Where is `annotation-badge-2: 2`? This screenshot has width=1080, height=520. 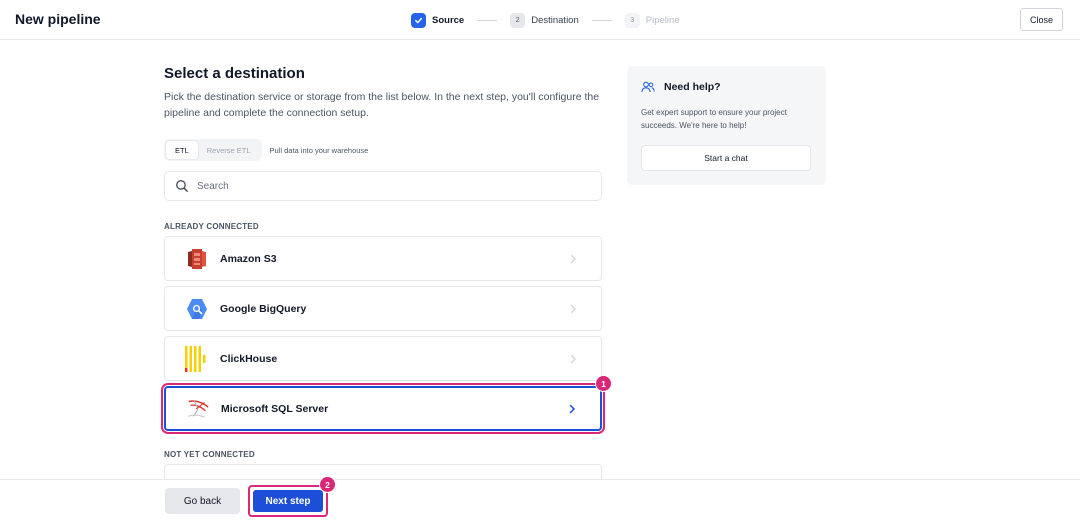 annotation-badge-2: 2 is located at coordinates (327, 484).